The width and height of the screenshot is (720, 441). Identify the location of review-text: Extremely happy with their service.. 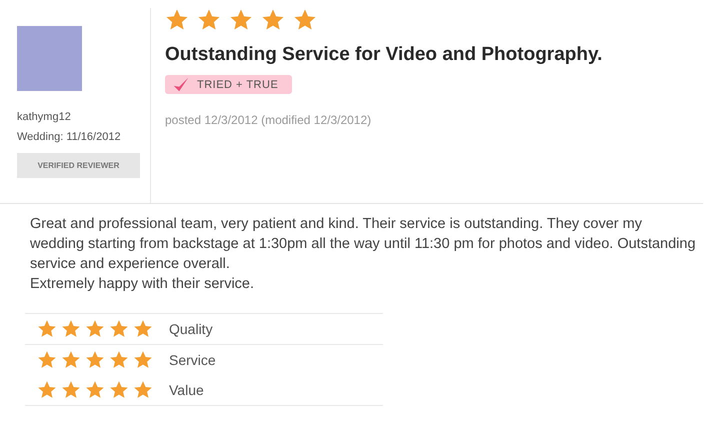
(143, 284).